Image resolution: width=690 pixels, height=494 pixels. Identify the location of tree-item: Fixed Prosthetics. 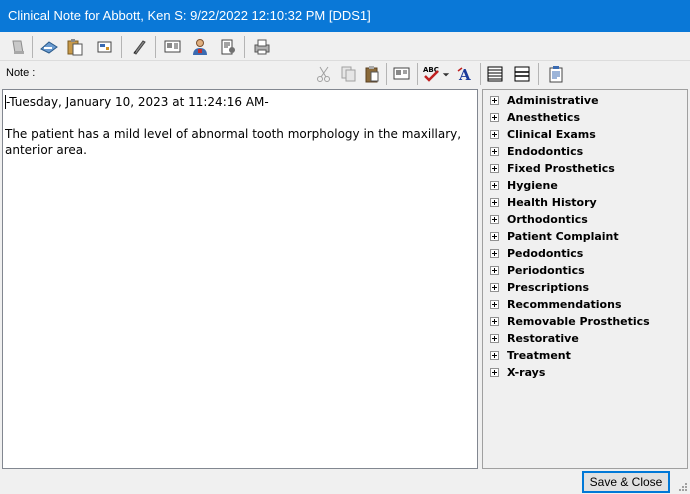
(585, 168).